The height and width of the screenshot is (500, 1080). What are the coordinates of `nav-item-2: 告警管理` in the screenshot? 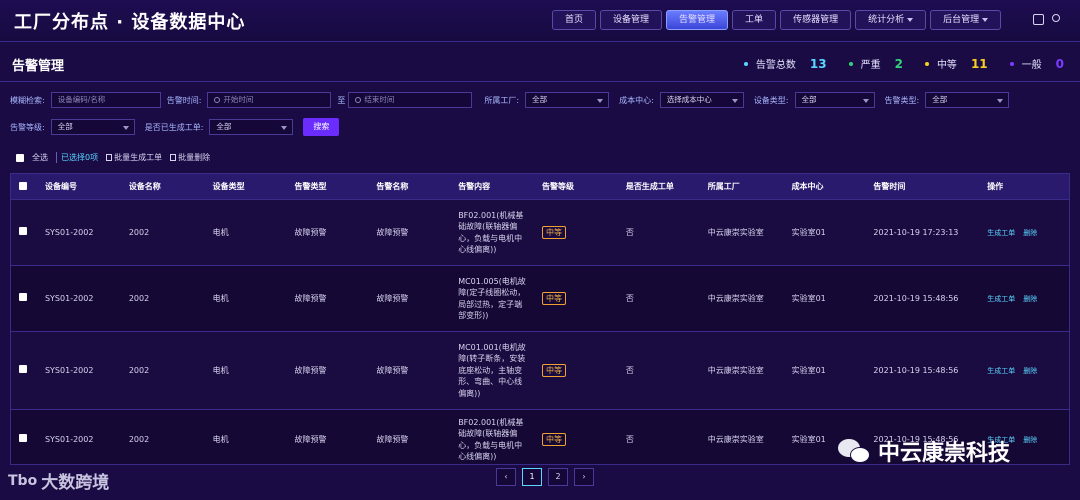 It's located at (697, 20).